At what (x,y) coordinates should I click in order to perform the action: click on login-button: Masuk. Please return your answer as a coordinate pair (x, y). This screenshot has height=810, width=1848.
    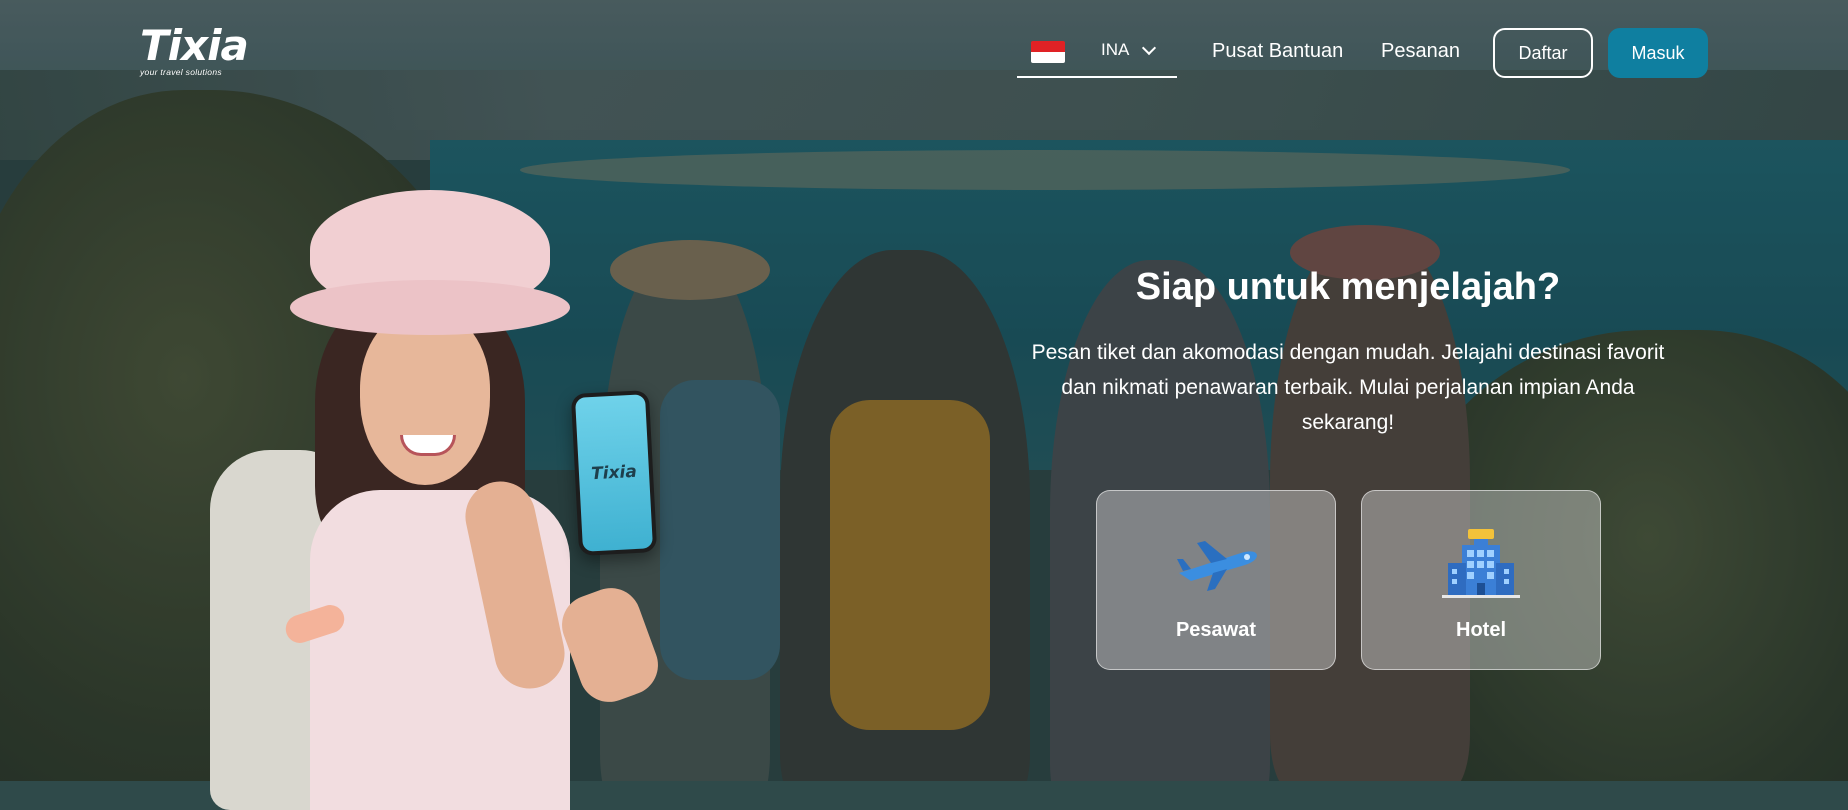
    Looking at the image, I should click on (1658, 53).